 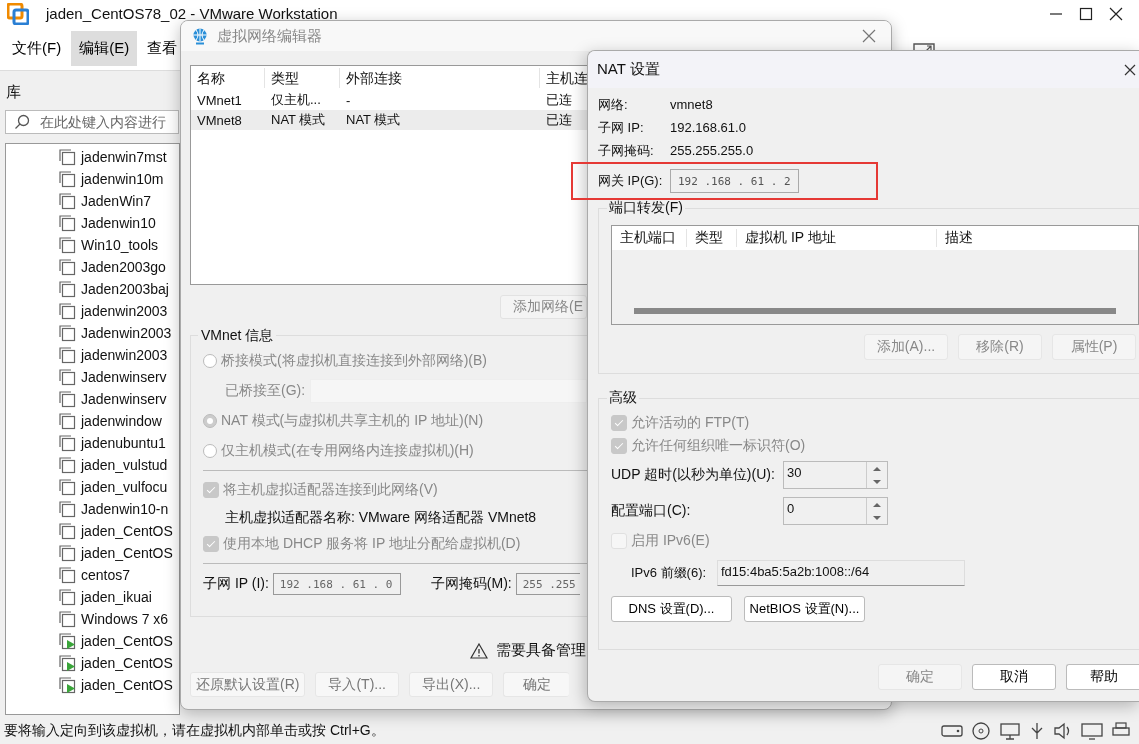 What do you see at coordinates (835, 511) in the screenshot?
I see `number-spinner: 0` at bounding box center [835, 511].